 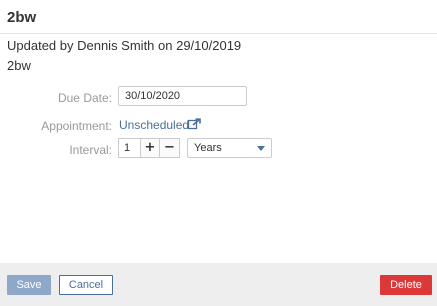 I want to click on appointment-label: Appointment:, so click(x=76, y=126).